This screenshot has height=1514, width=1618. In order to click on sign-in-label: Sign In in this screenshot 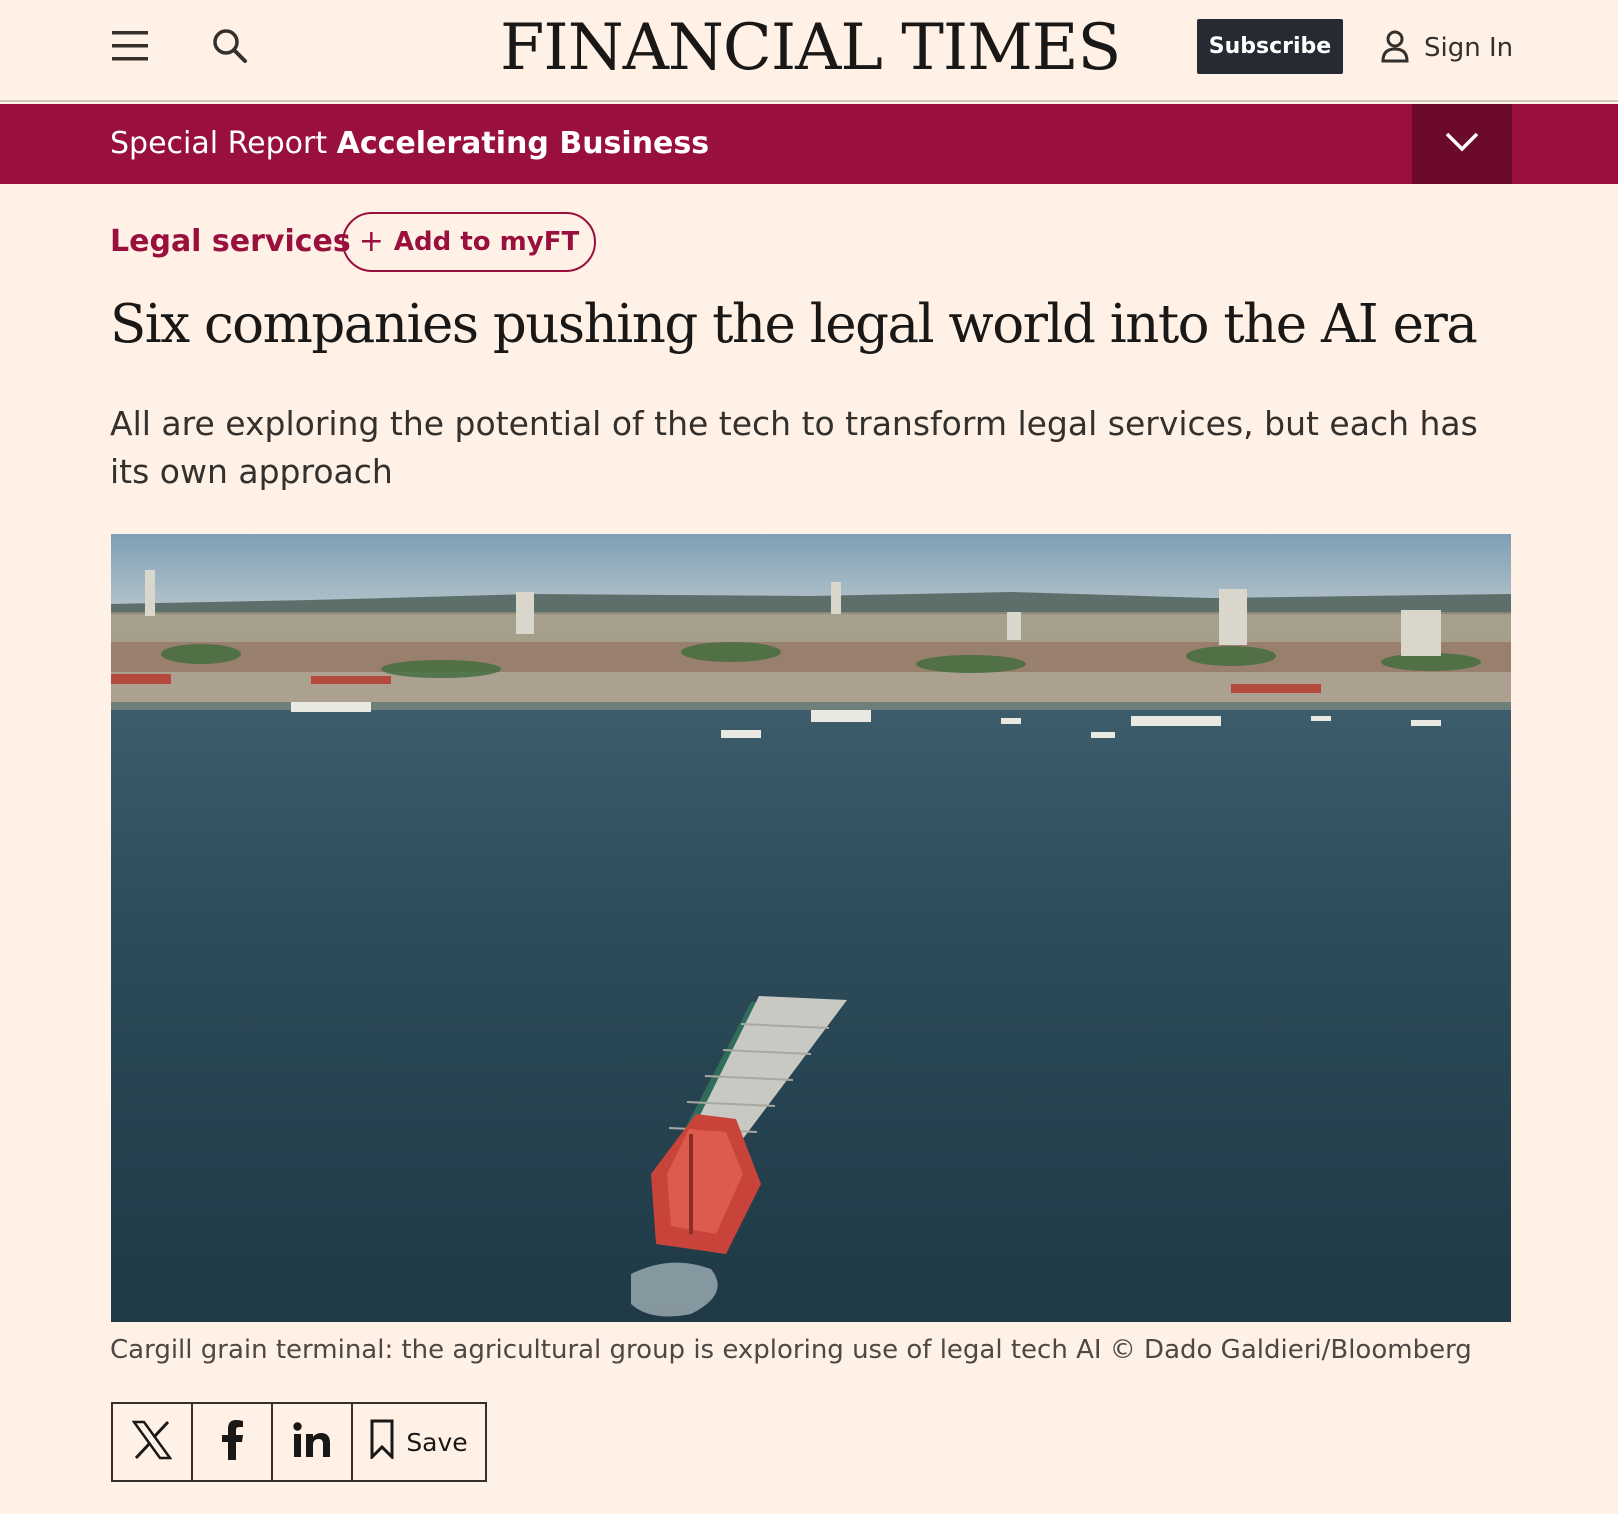, I will do `click(1469, 48)`.